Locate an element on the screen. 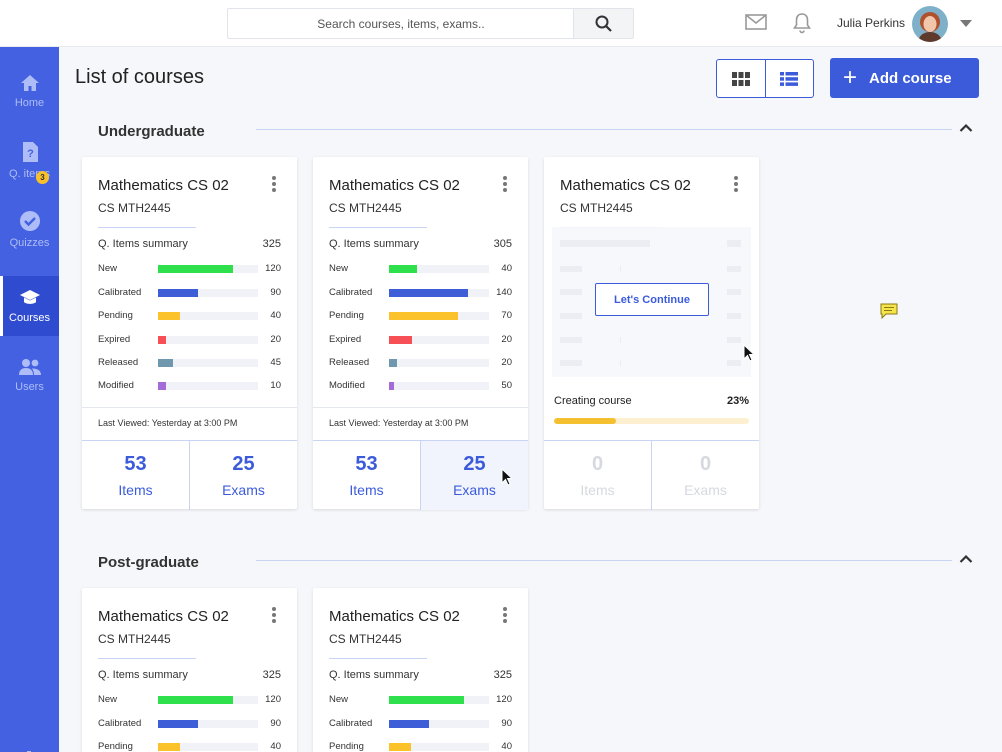  grid-view-button is located at coordinates (741, 78).